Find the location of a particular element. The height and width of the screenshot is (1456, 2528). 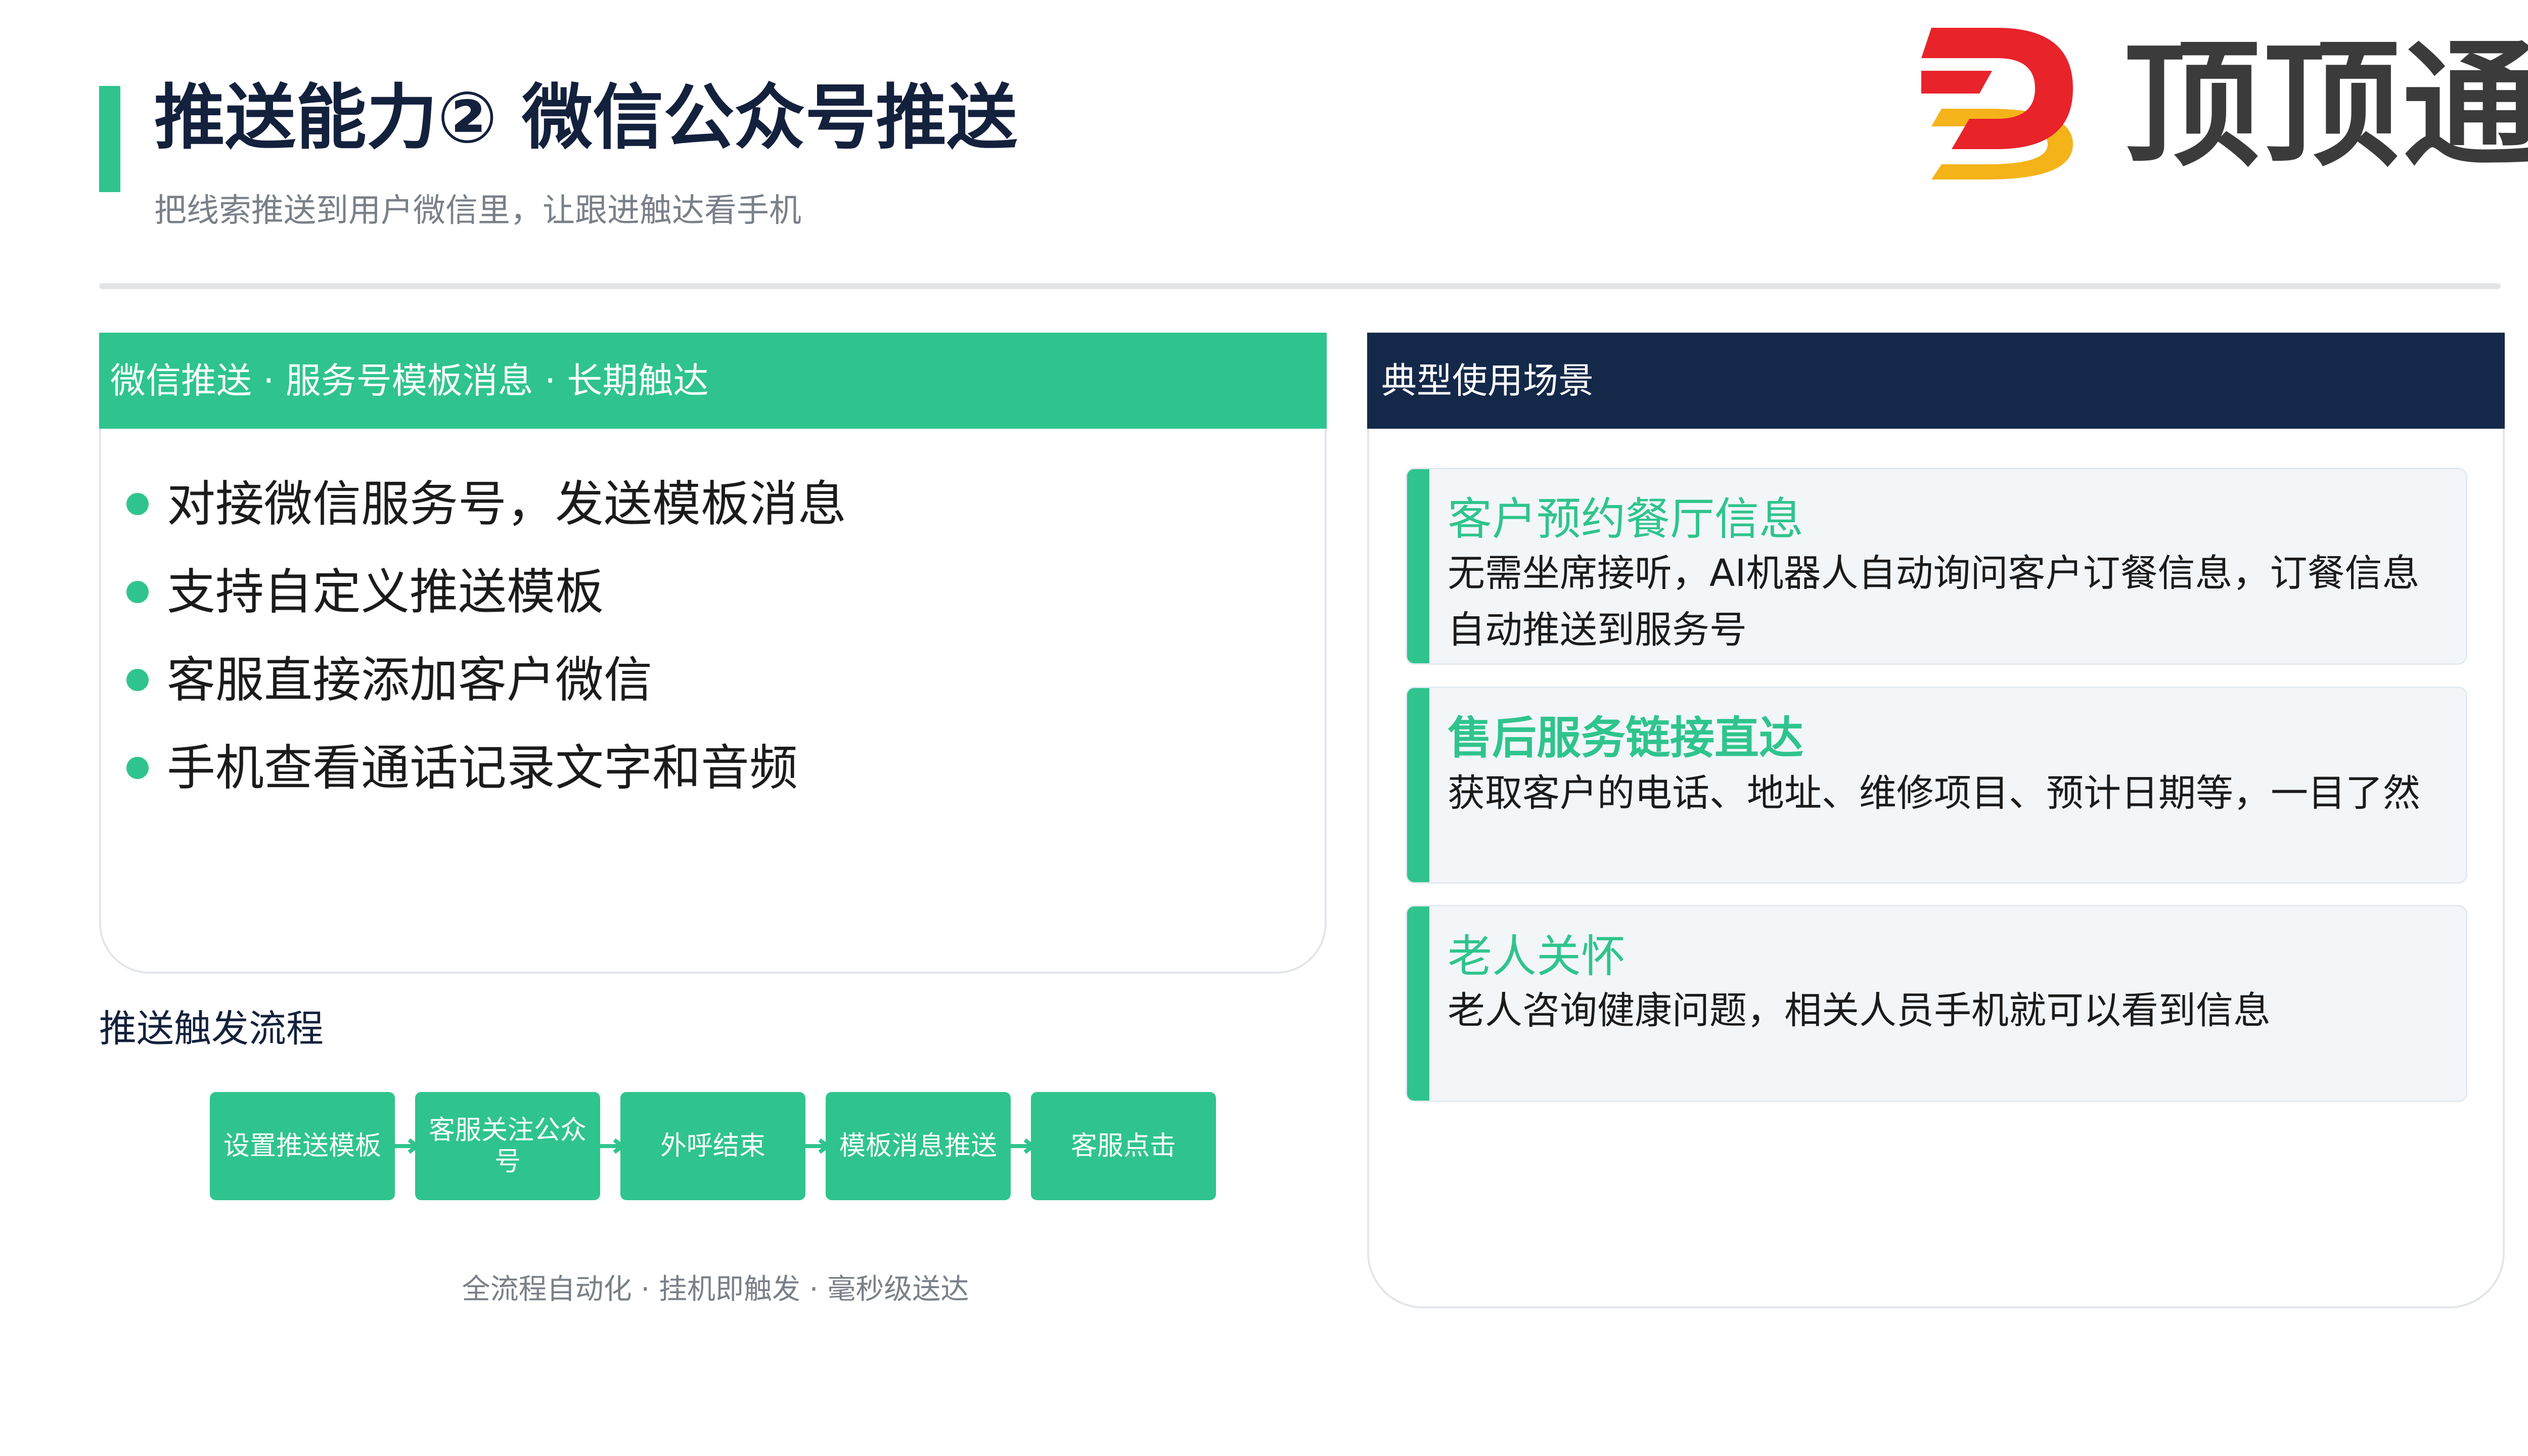

scenario-card-title: 客户预约餐厅信息 is located at coordinates (1626, 519).